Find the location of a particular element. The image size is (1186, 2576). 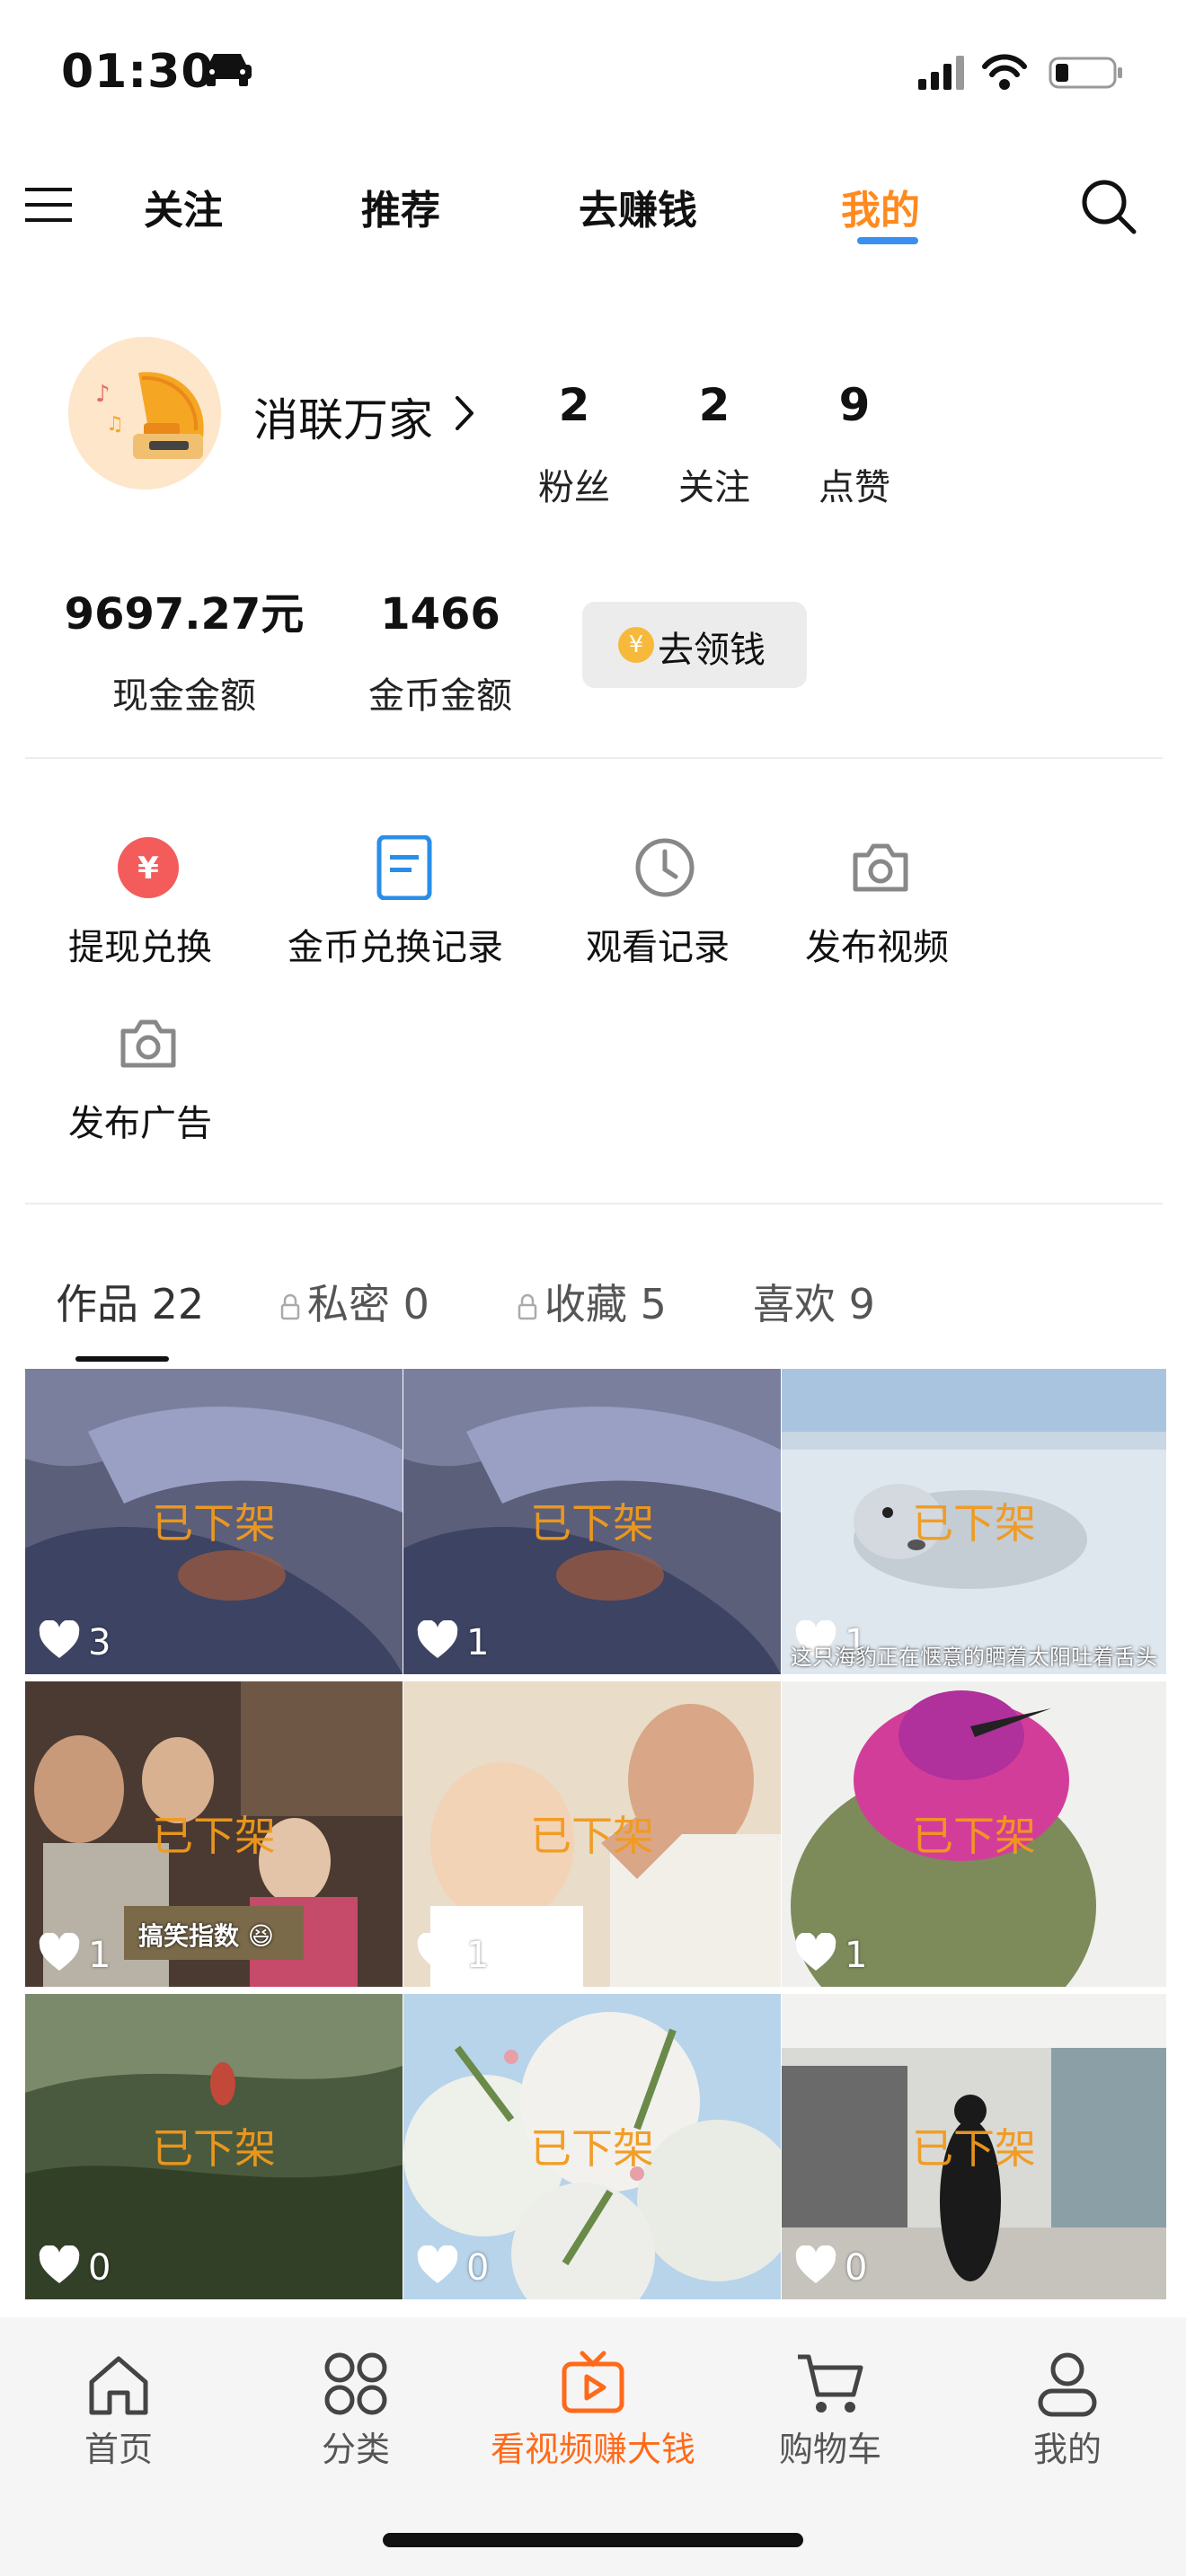

stat-following: 2 关注 is located at coordinates (714, 442).